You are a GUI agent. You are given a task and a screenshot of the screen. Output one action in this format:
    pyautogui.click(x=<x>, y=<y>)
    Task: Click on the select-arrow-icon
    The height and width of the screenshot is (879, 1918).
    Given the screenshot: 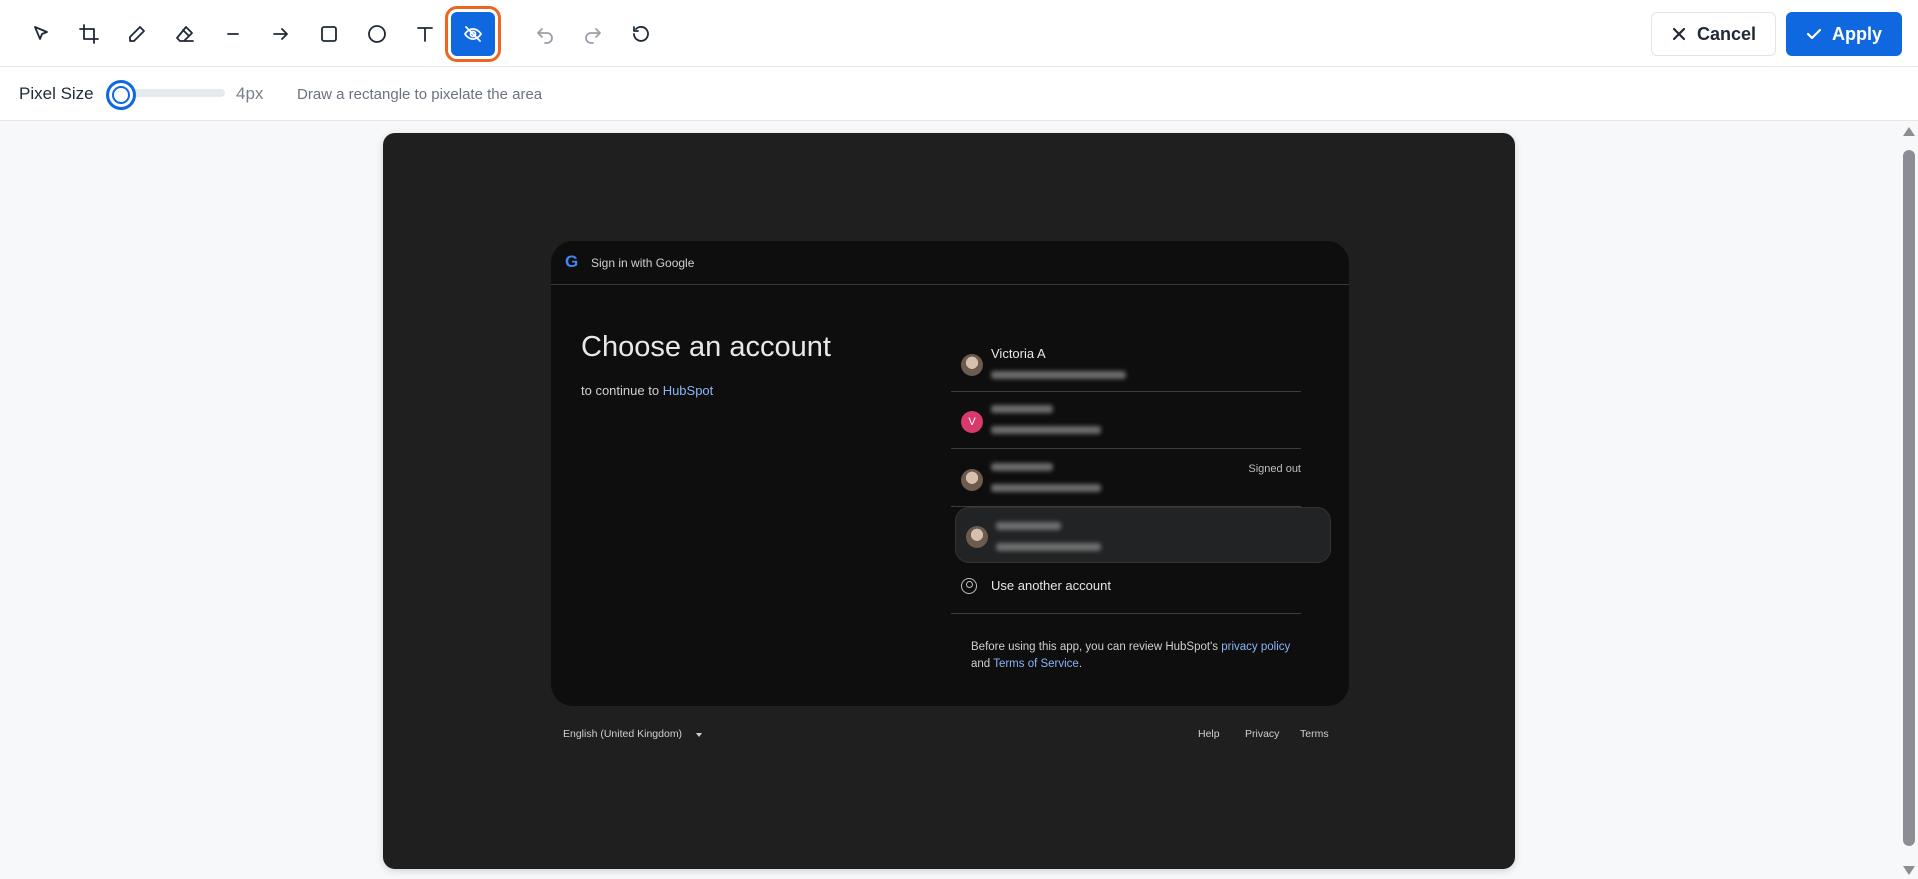 What is the action you would take?
    pyautogui.click(x=41, y=33)
    